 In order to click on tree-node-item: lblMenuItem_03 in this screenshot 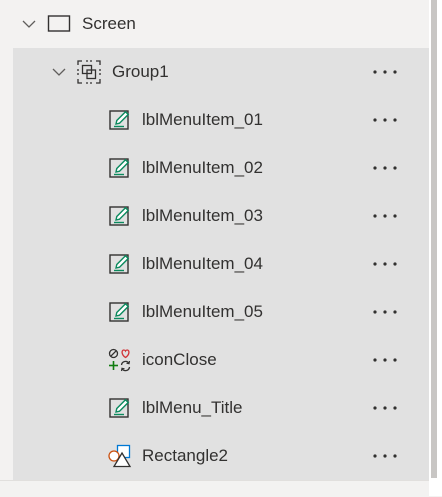, I will do `click(221, 216)`.